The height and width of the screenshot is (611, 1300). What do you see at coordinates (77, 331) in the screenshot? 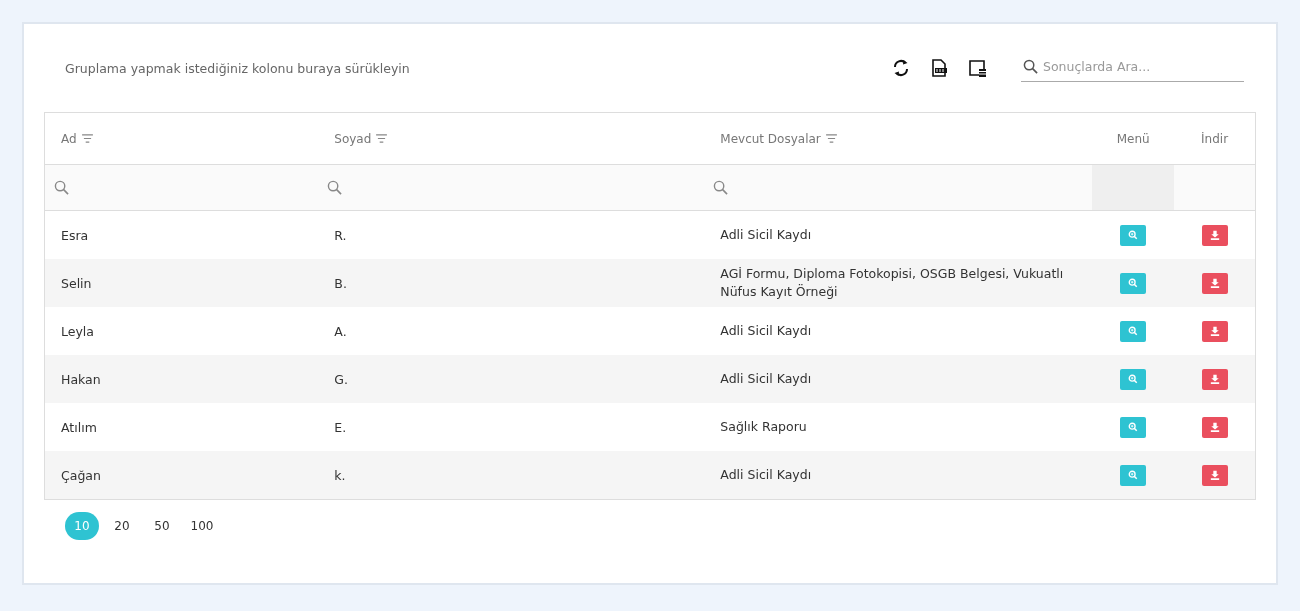
I see `table-cell: Leyla` at bounding box center [77, 331].